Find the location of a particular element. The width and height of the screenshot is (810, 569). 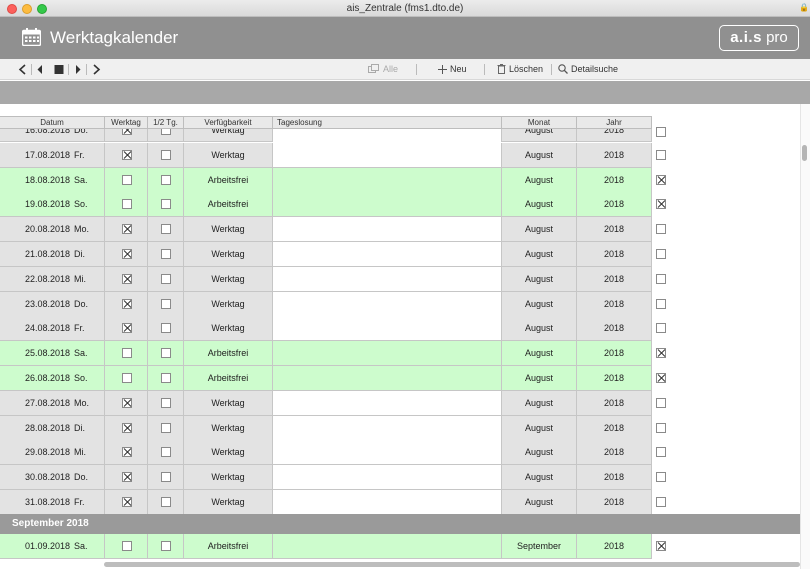

table-row: 21.08.2018 Di. Werktag August 2018 is located at coordinates (326, 254).